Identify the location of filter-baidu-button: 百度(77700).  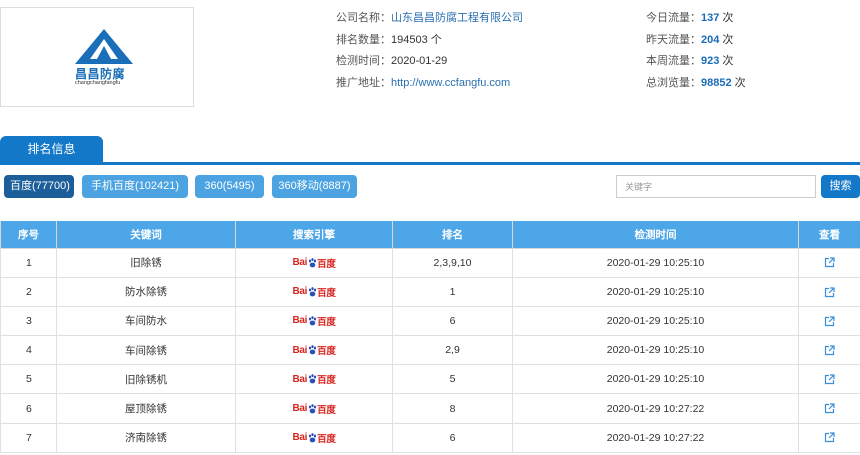
(39, 186).